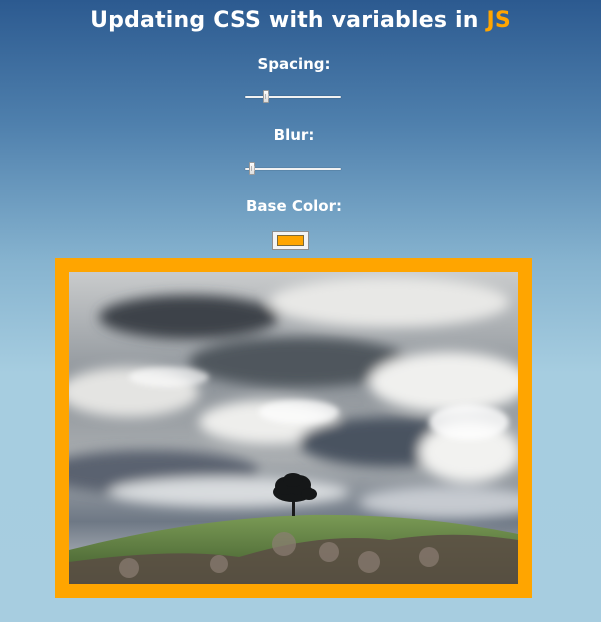  Describe the element at coordinates (288, 20) in the screenshot. I see `page-title-text: Updating CSS with variables in` at that location.